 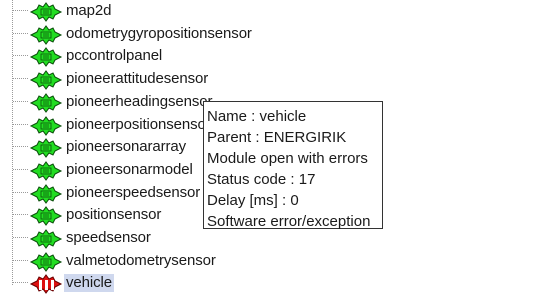 What do you see at coordinates (114, 56) in the screenshot?
I see `tree-item-label: pccontrolpanel` at bounding box center [114, 56].